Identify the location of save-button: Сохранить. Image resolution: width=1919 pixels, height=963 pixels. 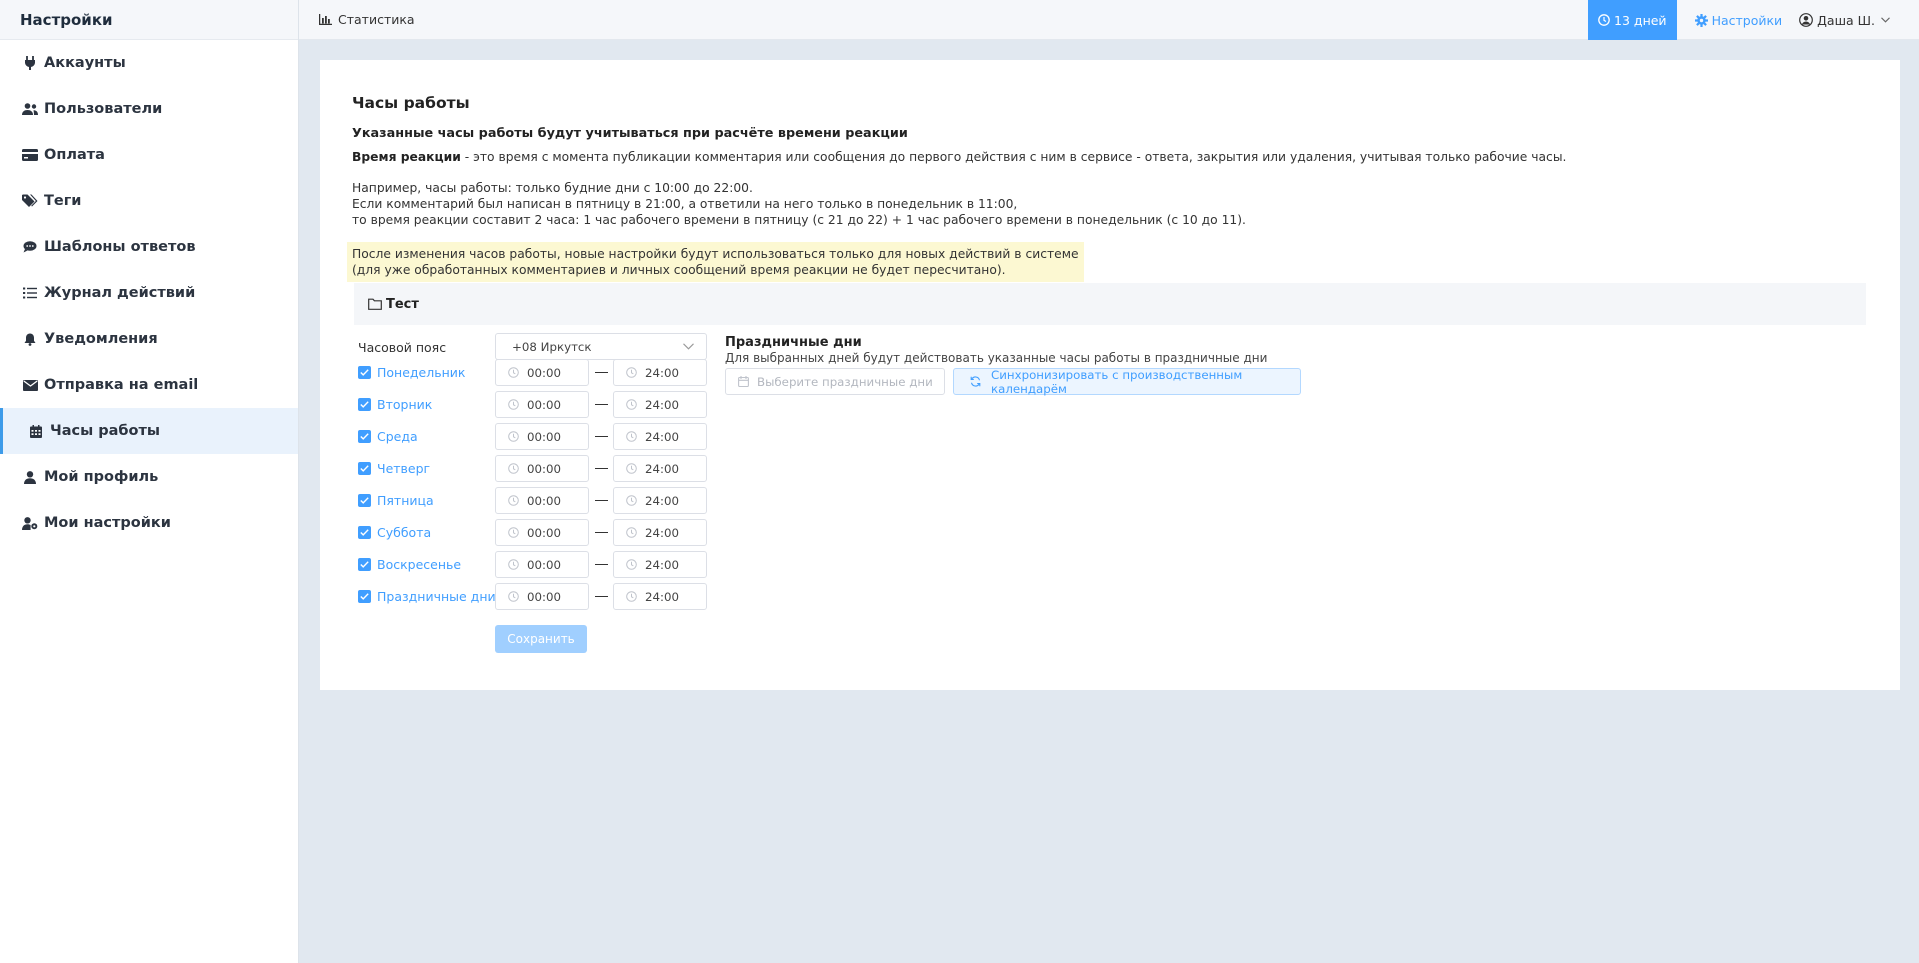
(541, 639).